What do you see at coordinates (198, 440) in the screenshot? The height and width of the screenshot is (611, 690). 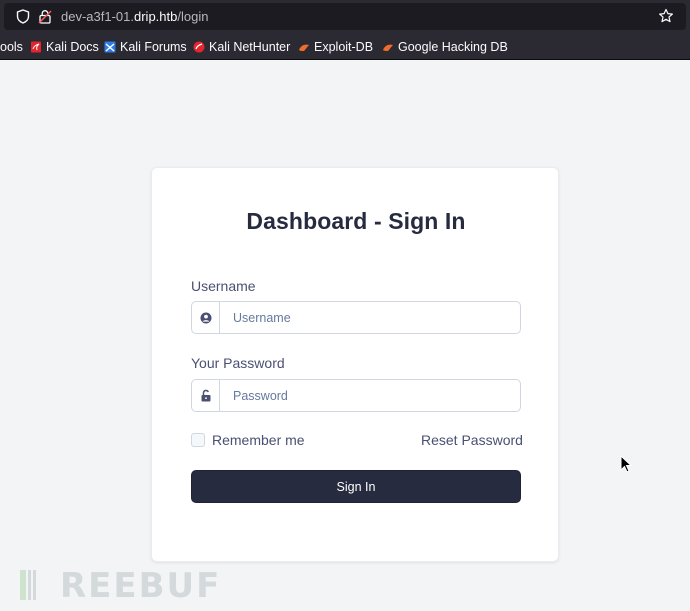 I see `remember-me-checkbox` at bounding box center [198, 440].